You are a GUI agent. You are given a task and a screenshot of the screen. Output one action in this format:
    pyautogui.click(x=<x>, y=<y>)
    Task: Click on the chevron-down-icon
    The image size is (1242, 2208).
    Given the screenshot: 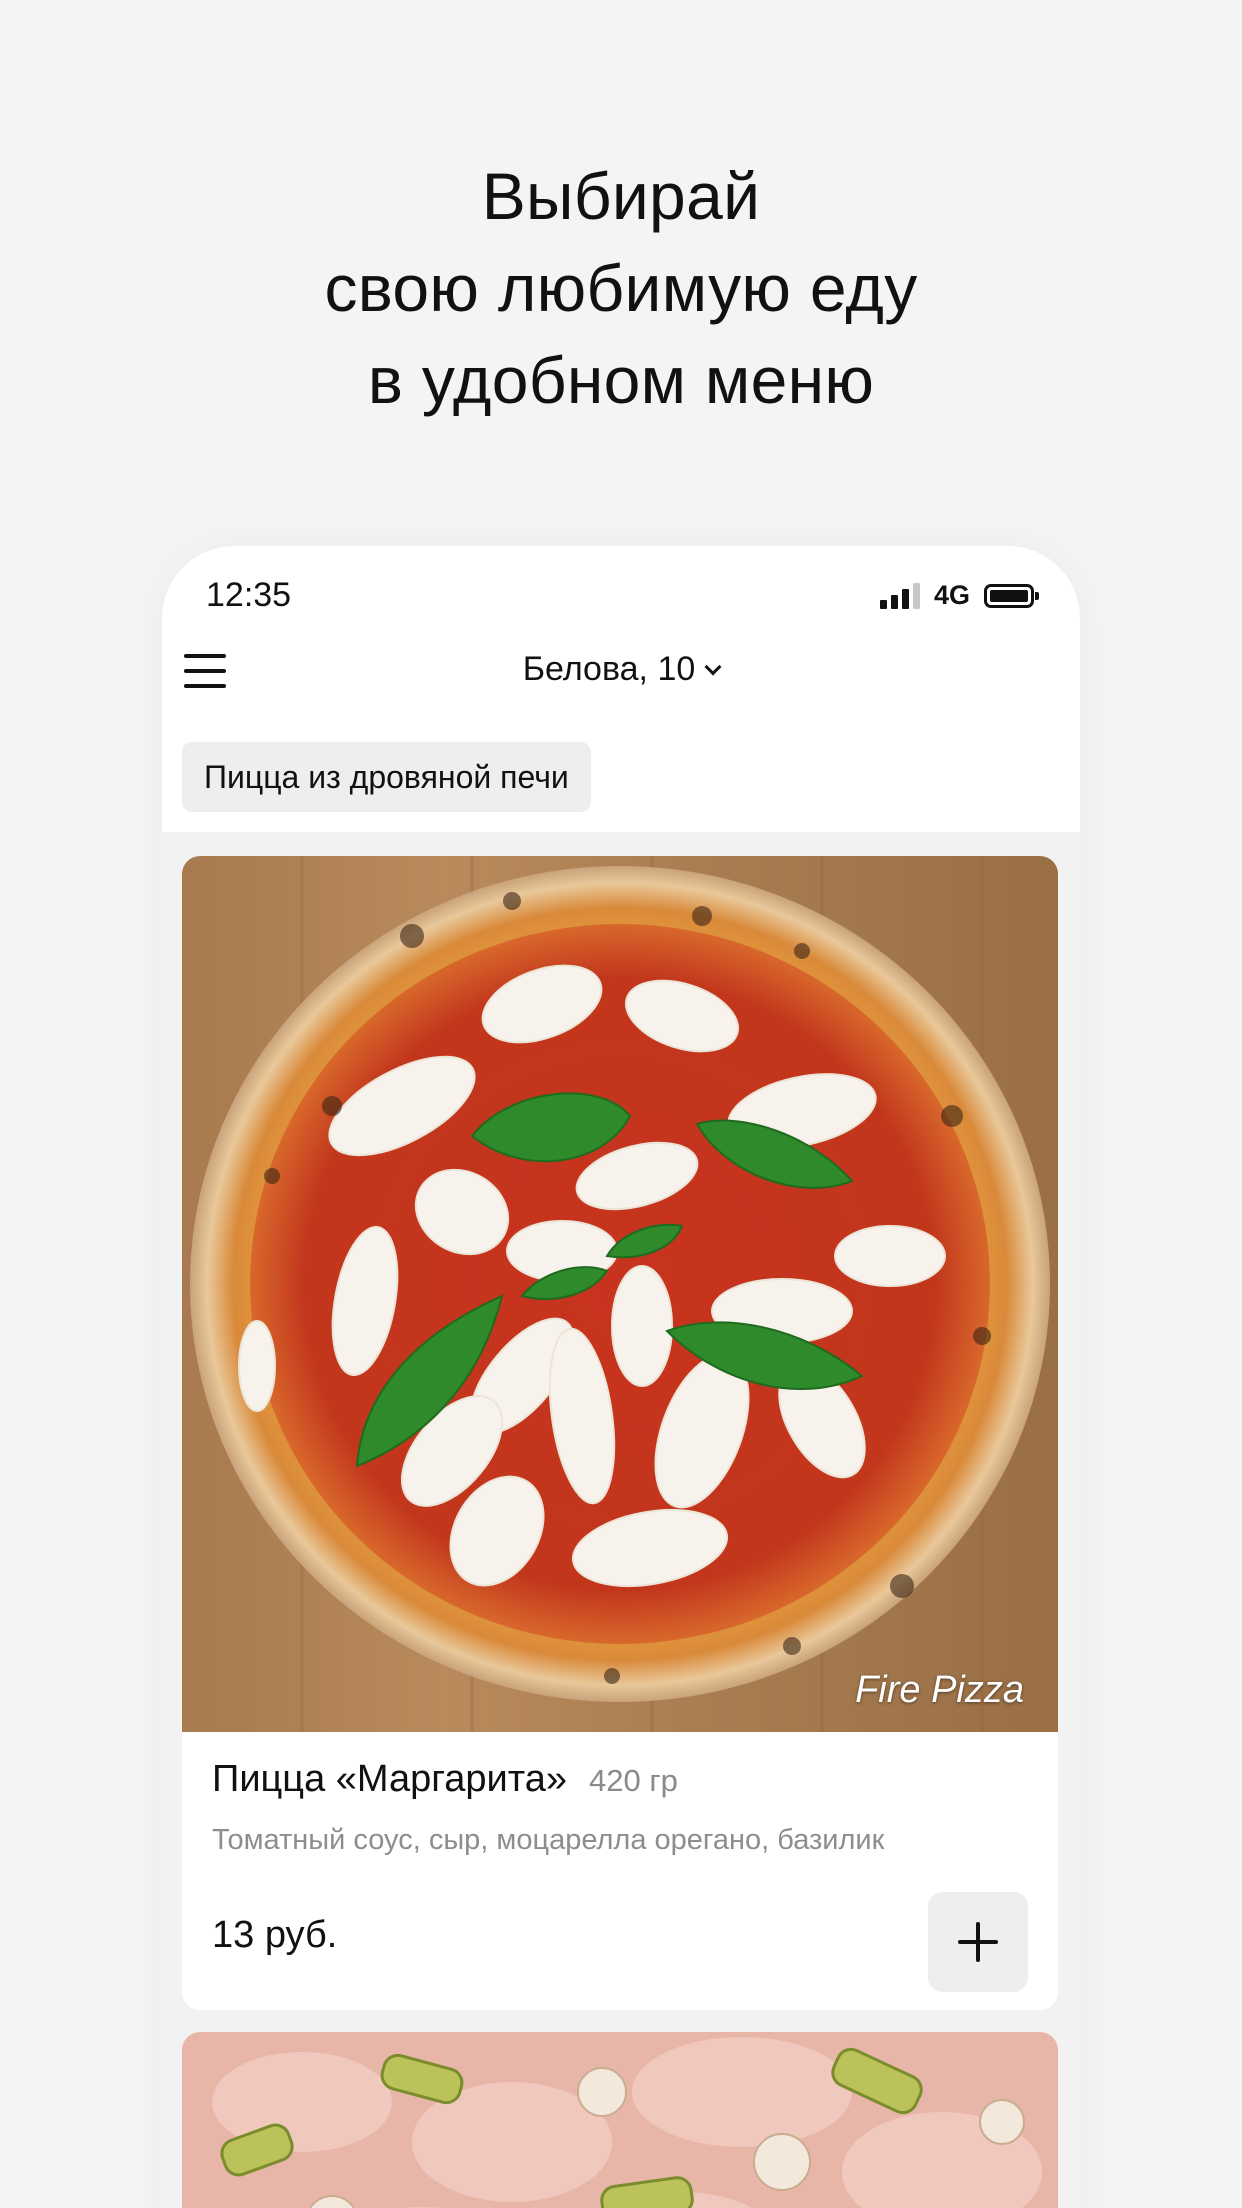 What is the action you would take?
    pyautogui.click(x=713, y=667)
    